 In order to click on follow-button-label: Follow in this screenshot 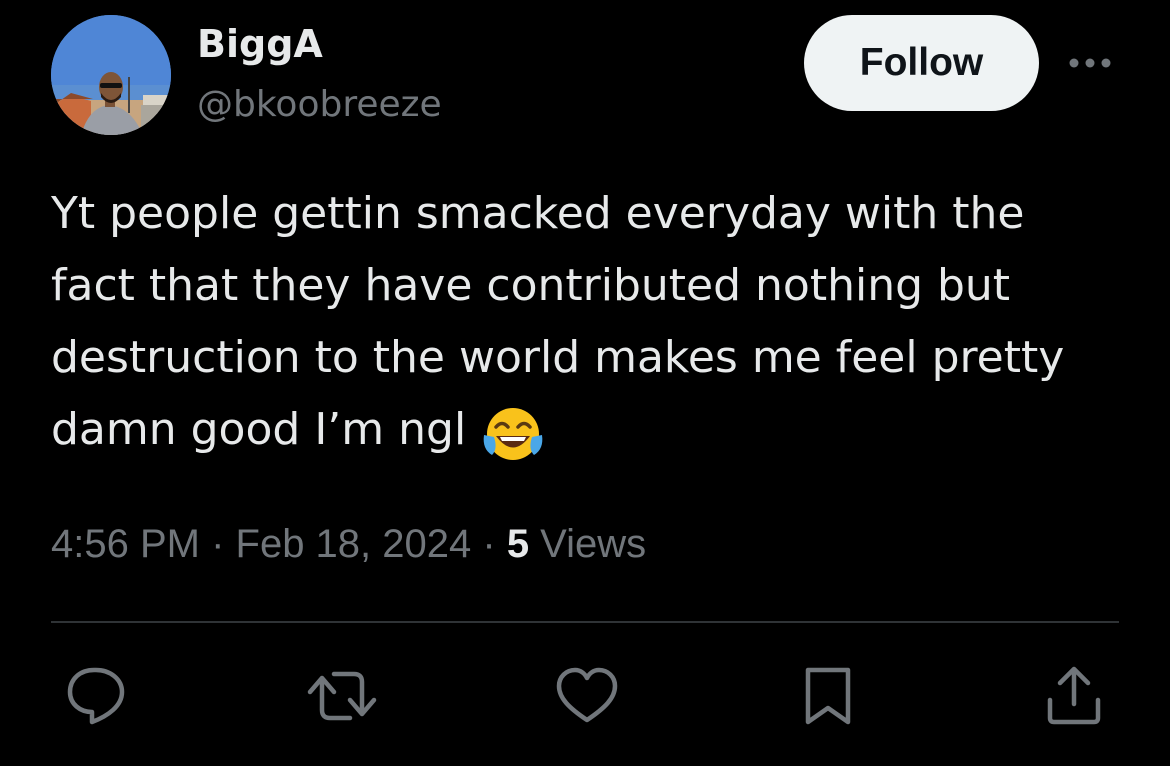, I will do `click(921, 62)`.